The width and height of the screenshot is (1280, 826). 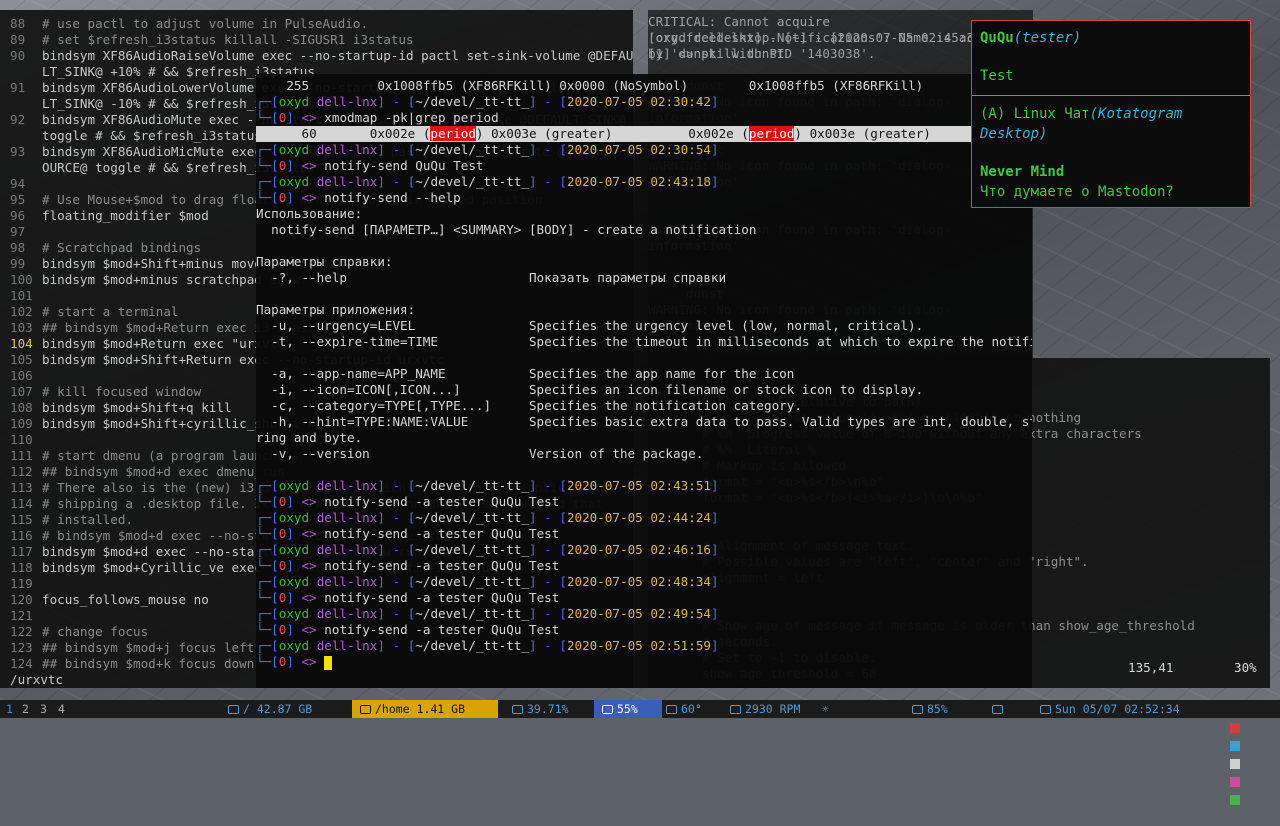 I want to click on cursor-position: 135,41, so click(x=1151, y=667).